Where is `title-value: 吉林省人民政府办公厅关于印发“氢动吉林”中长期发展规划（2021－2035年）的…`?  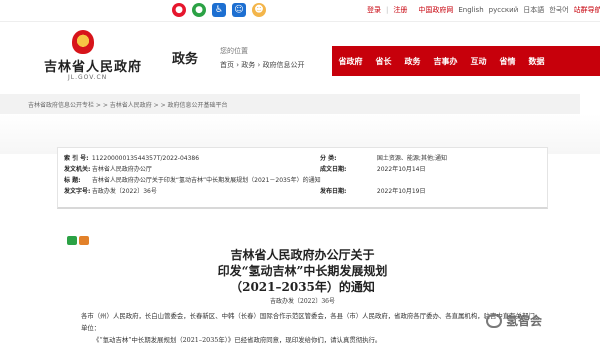 title-value: 吉林省人民政府办公厅关于印发“氢动吉林”中长期发展规划（2021－2035年）的… is located at coordinates (206, 180).